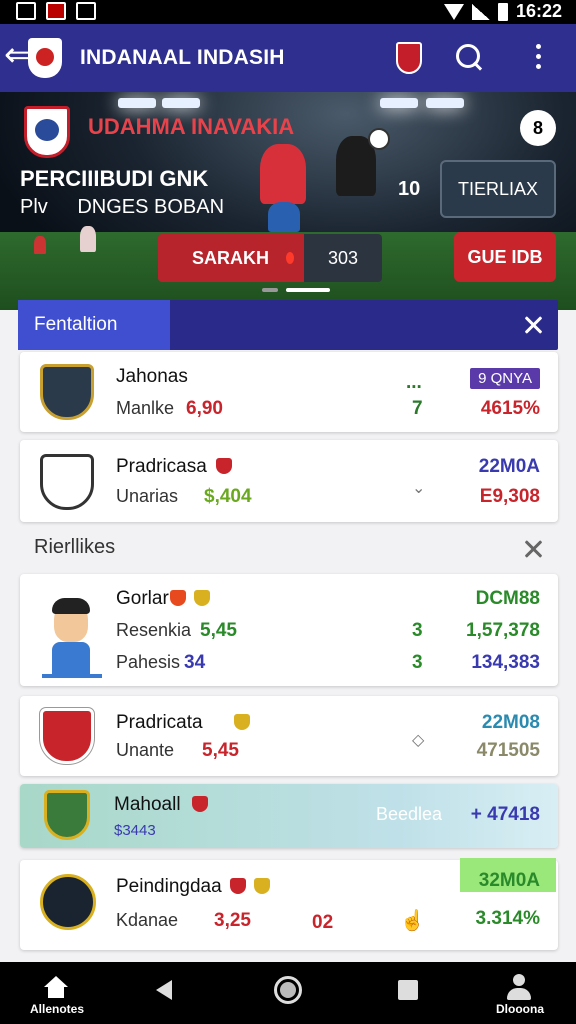  I want to click on pager-dot-active, so click(308, 290).